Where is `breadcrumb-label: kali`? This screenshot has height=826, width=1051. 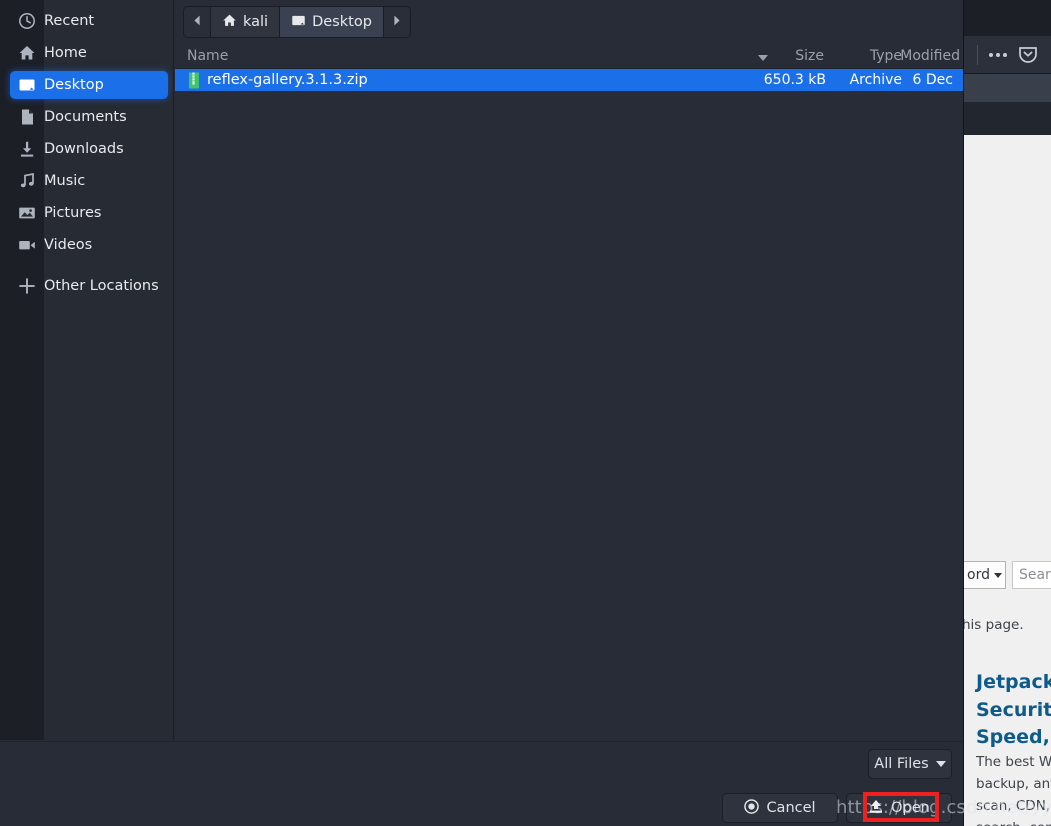 breadcrumb-label: kali is located at coordinates (256, 22).